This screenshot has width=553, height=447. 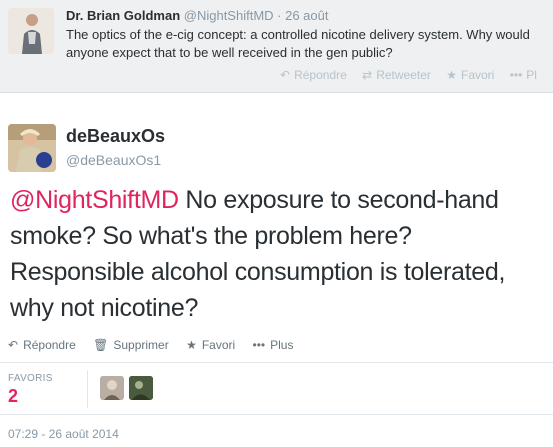 I want to click on parent-favorite-button: ★ Favori, so click(x=471, y=75).